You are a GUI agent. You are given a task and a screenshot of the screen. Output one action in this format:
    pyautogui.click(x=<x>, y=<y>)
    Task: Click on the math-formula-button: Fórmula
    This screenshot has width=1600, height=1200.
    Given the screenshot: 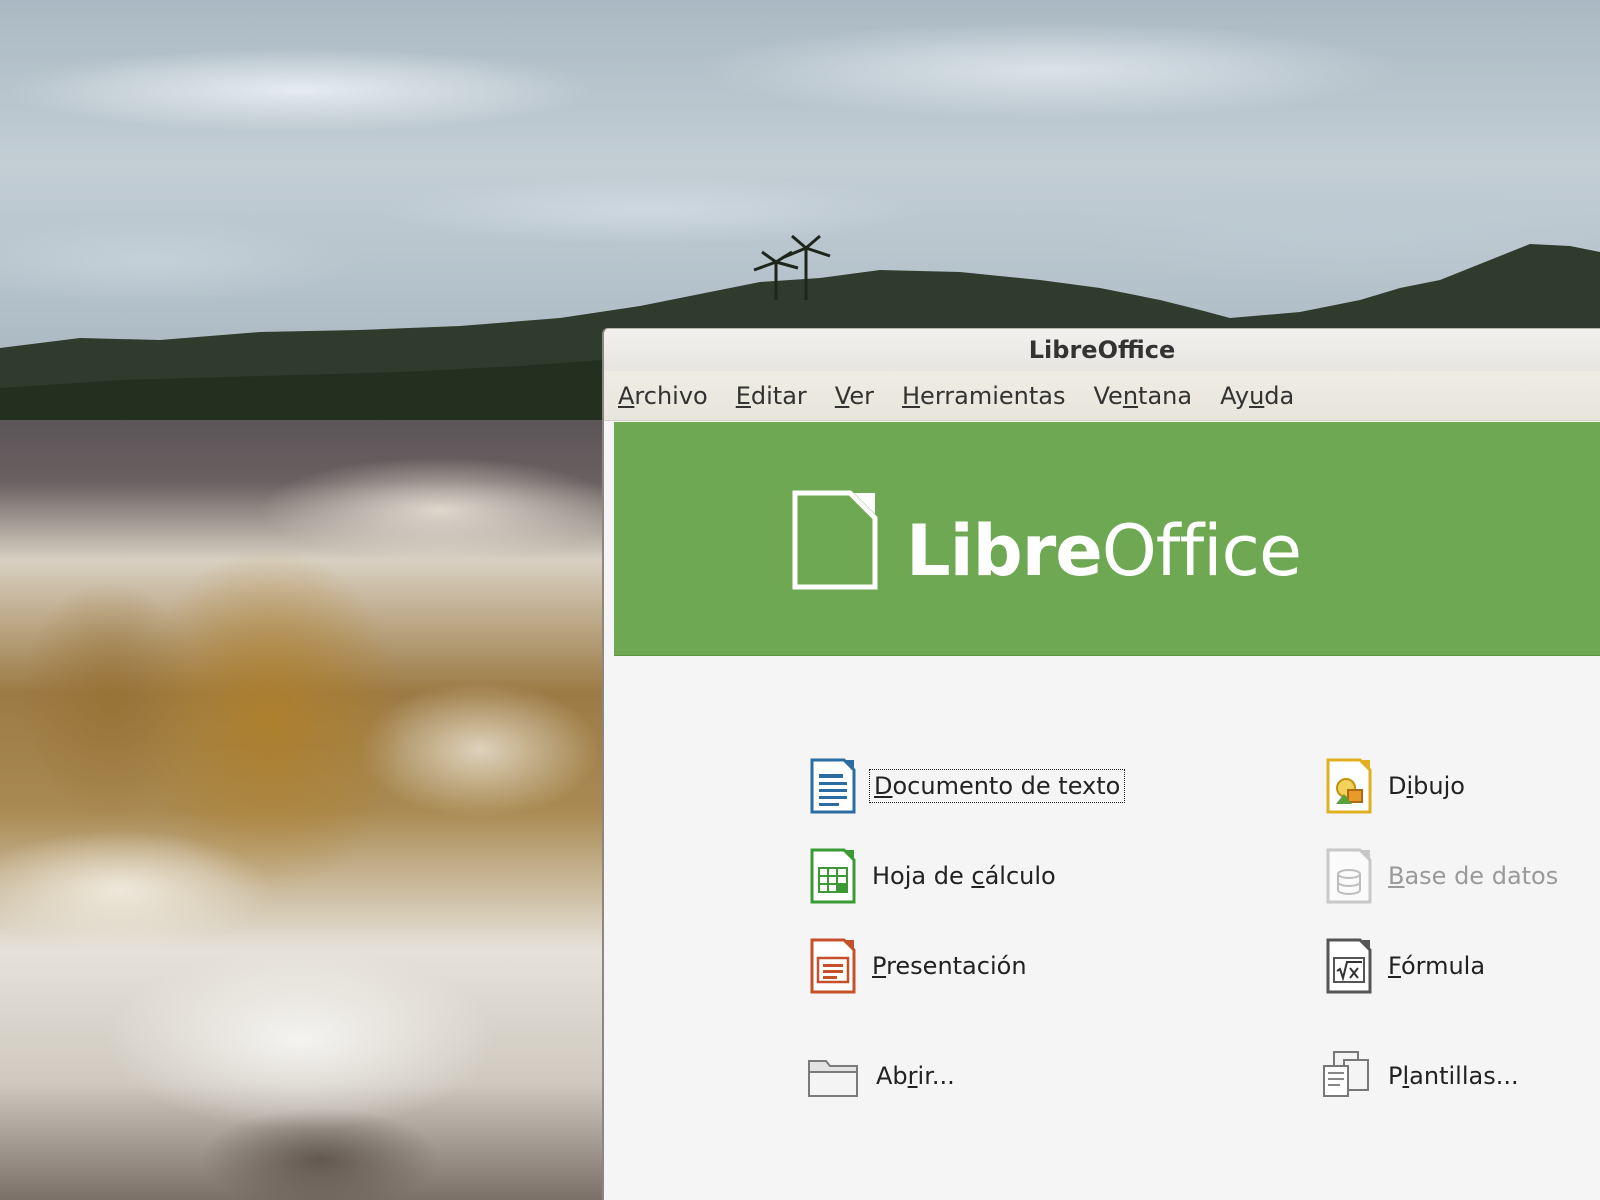 What is the action you would take?
    pyautogui.click(x=1405, y=966)
    